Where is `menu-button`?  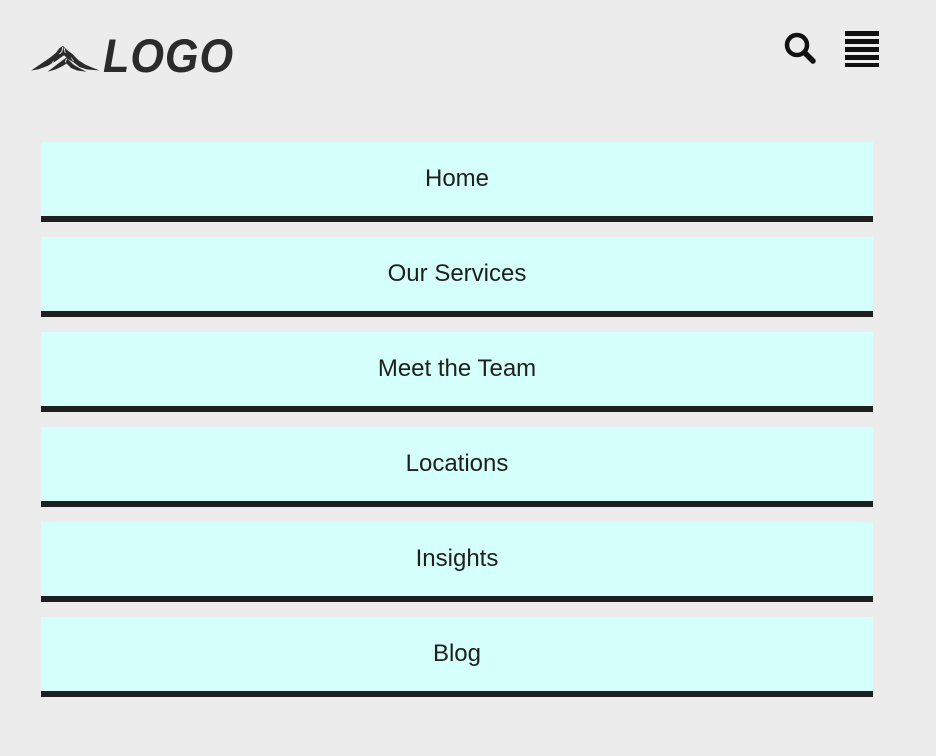 menu-button is located at coordinates (863, 48).